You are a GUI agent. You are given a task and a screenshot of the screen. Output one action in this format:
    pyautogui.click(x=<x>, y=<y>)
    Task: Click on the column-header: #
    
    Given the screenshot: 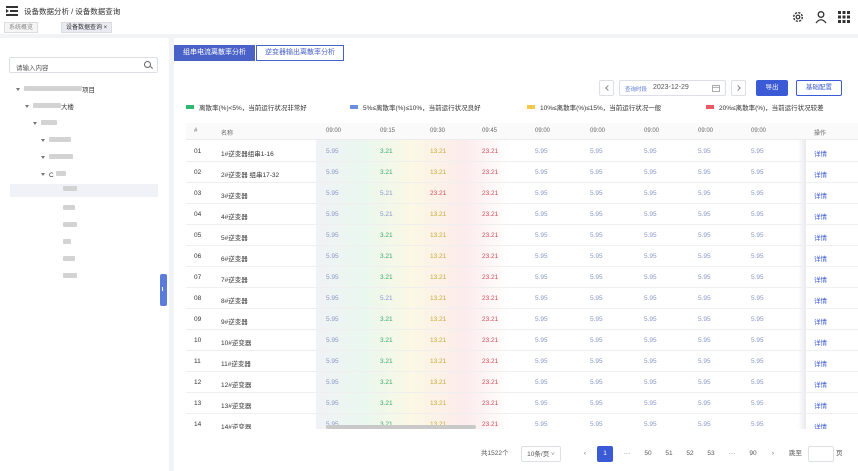 What is the action you would take?
    pyautogui.click(x=196, y=131)
    